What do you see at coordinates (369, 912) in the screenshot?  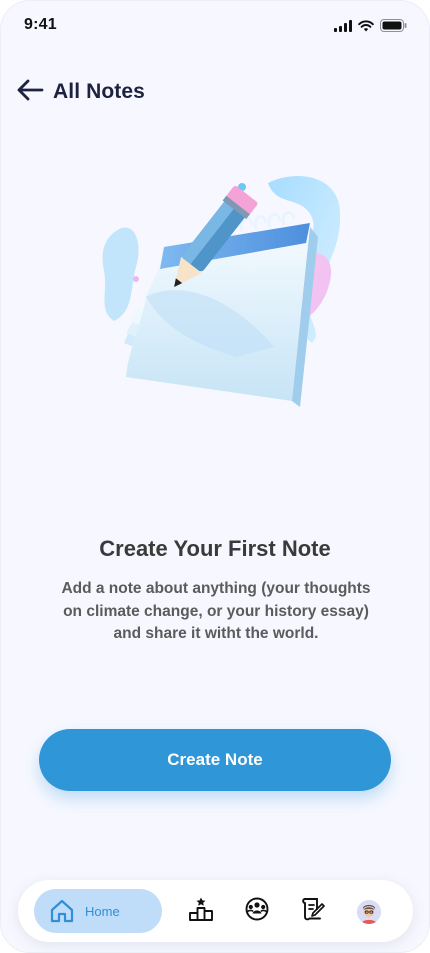 I see `avatar` at bounding box center [369, 912].